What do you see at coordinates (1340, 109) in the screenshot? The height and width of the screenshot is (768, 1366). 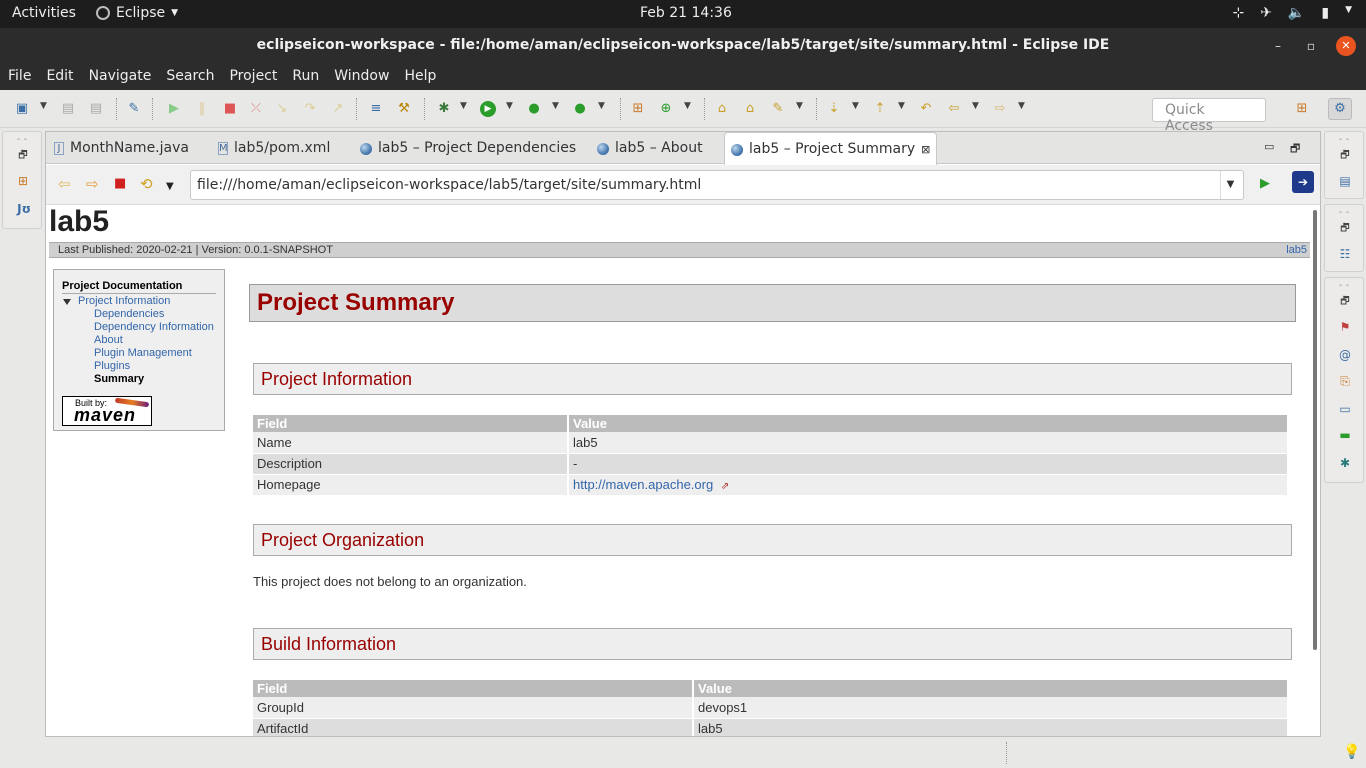 I see `java-perspective-icon: ⚙` at bounding box center [1340, 109].